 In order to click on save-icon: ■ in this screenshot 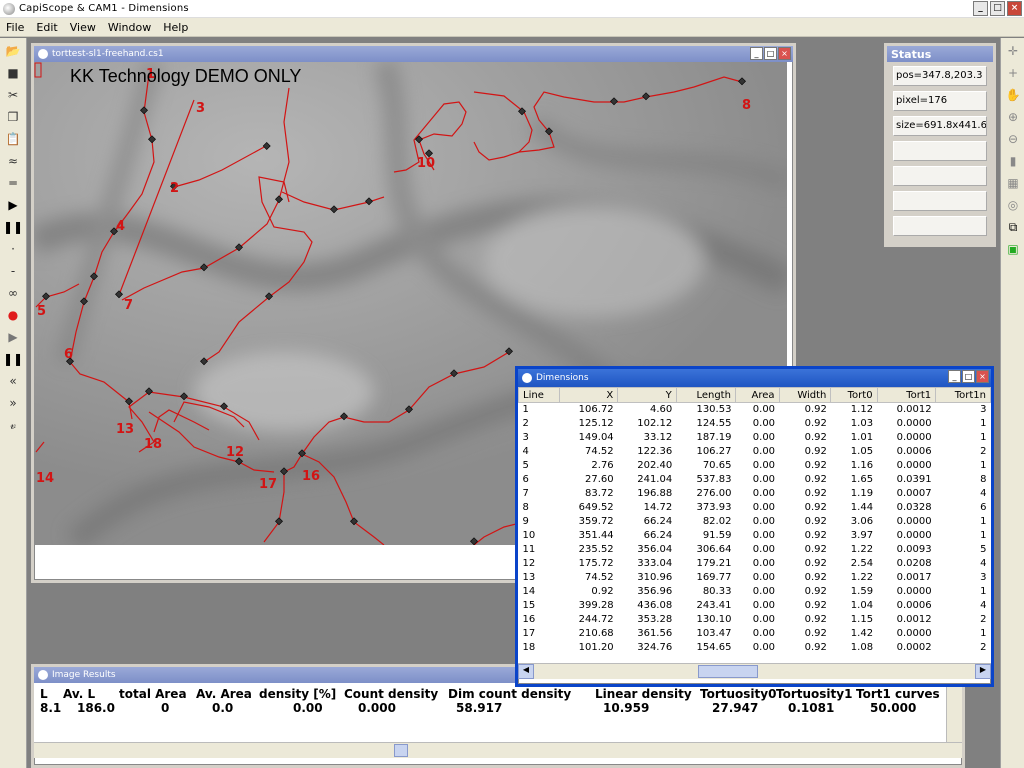, I will do `click(13, 73)`.